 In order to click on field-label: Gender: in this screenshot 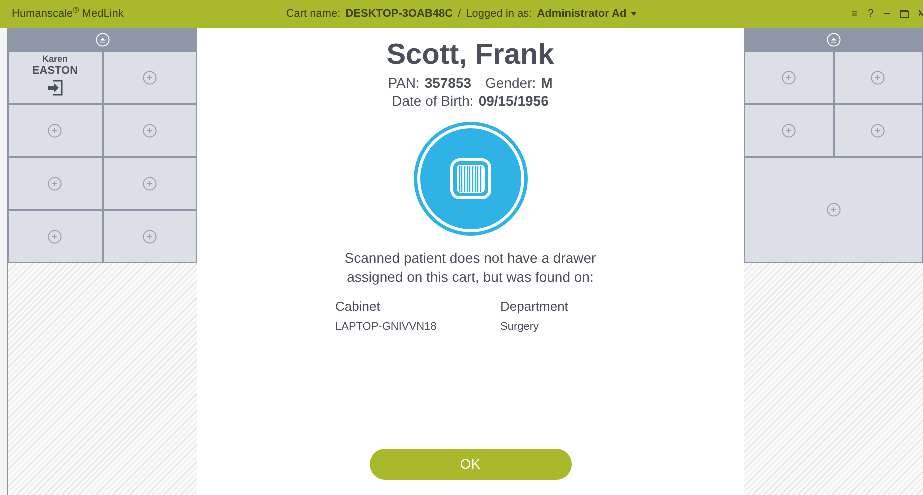, I will do `click(511, 83)`.